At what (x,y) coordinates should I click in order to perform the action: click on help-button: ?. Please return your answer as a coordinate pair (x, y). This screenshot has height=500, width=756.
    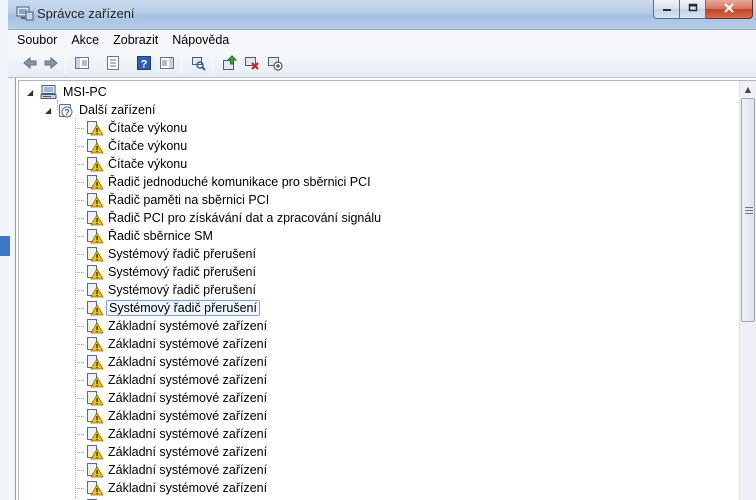
    Looking at the image, I should click on (144, 64).